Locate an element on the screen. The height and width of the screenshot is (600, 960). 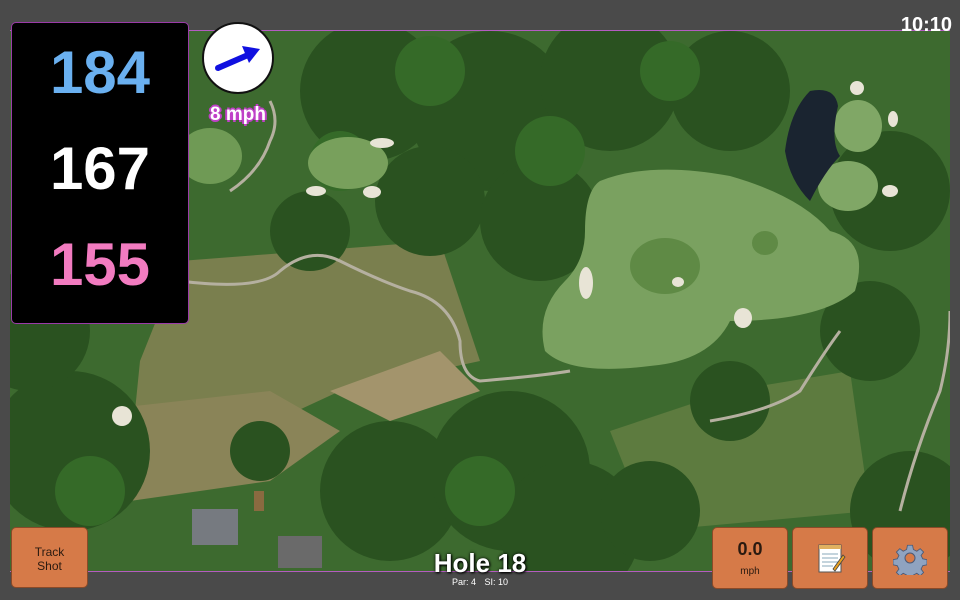
wind-direction-dial is located at coordinates (238, 58).